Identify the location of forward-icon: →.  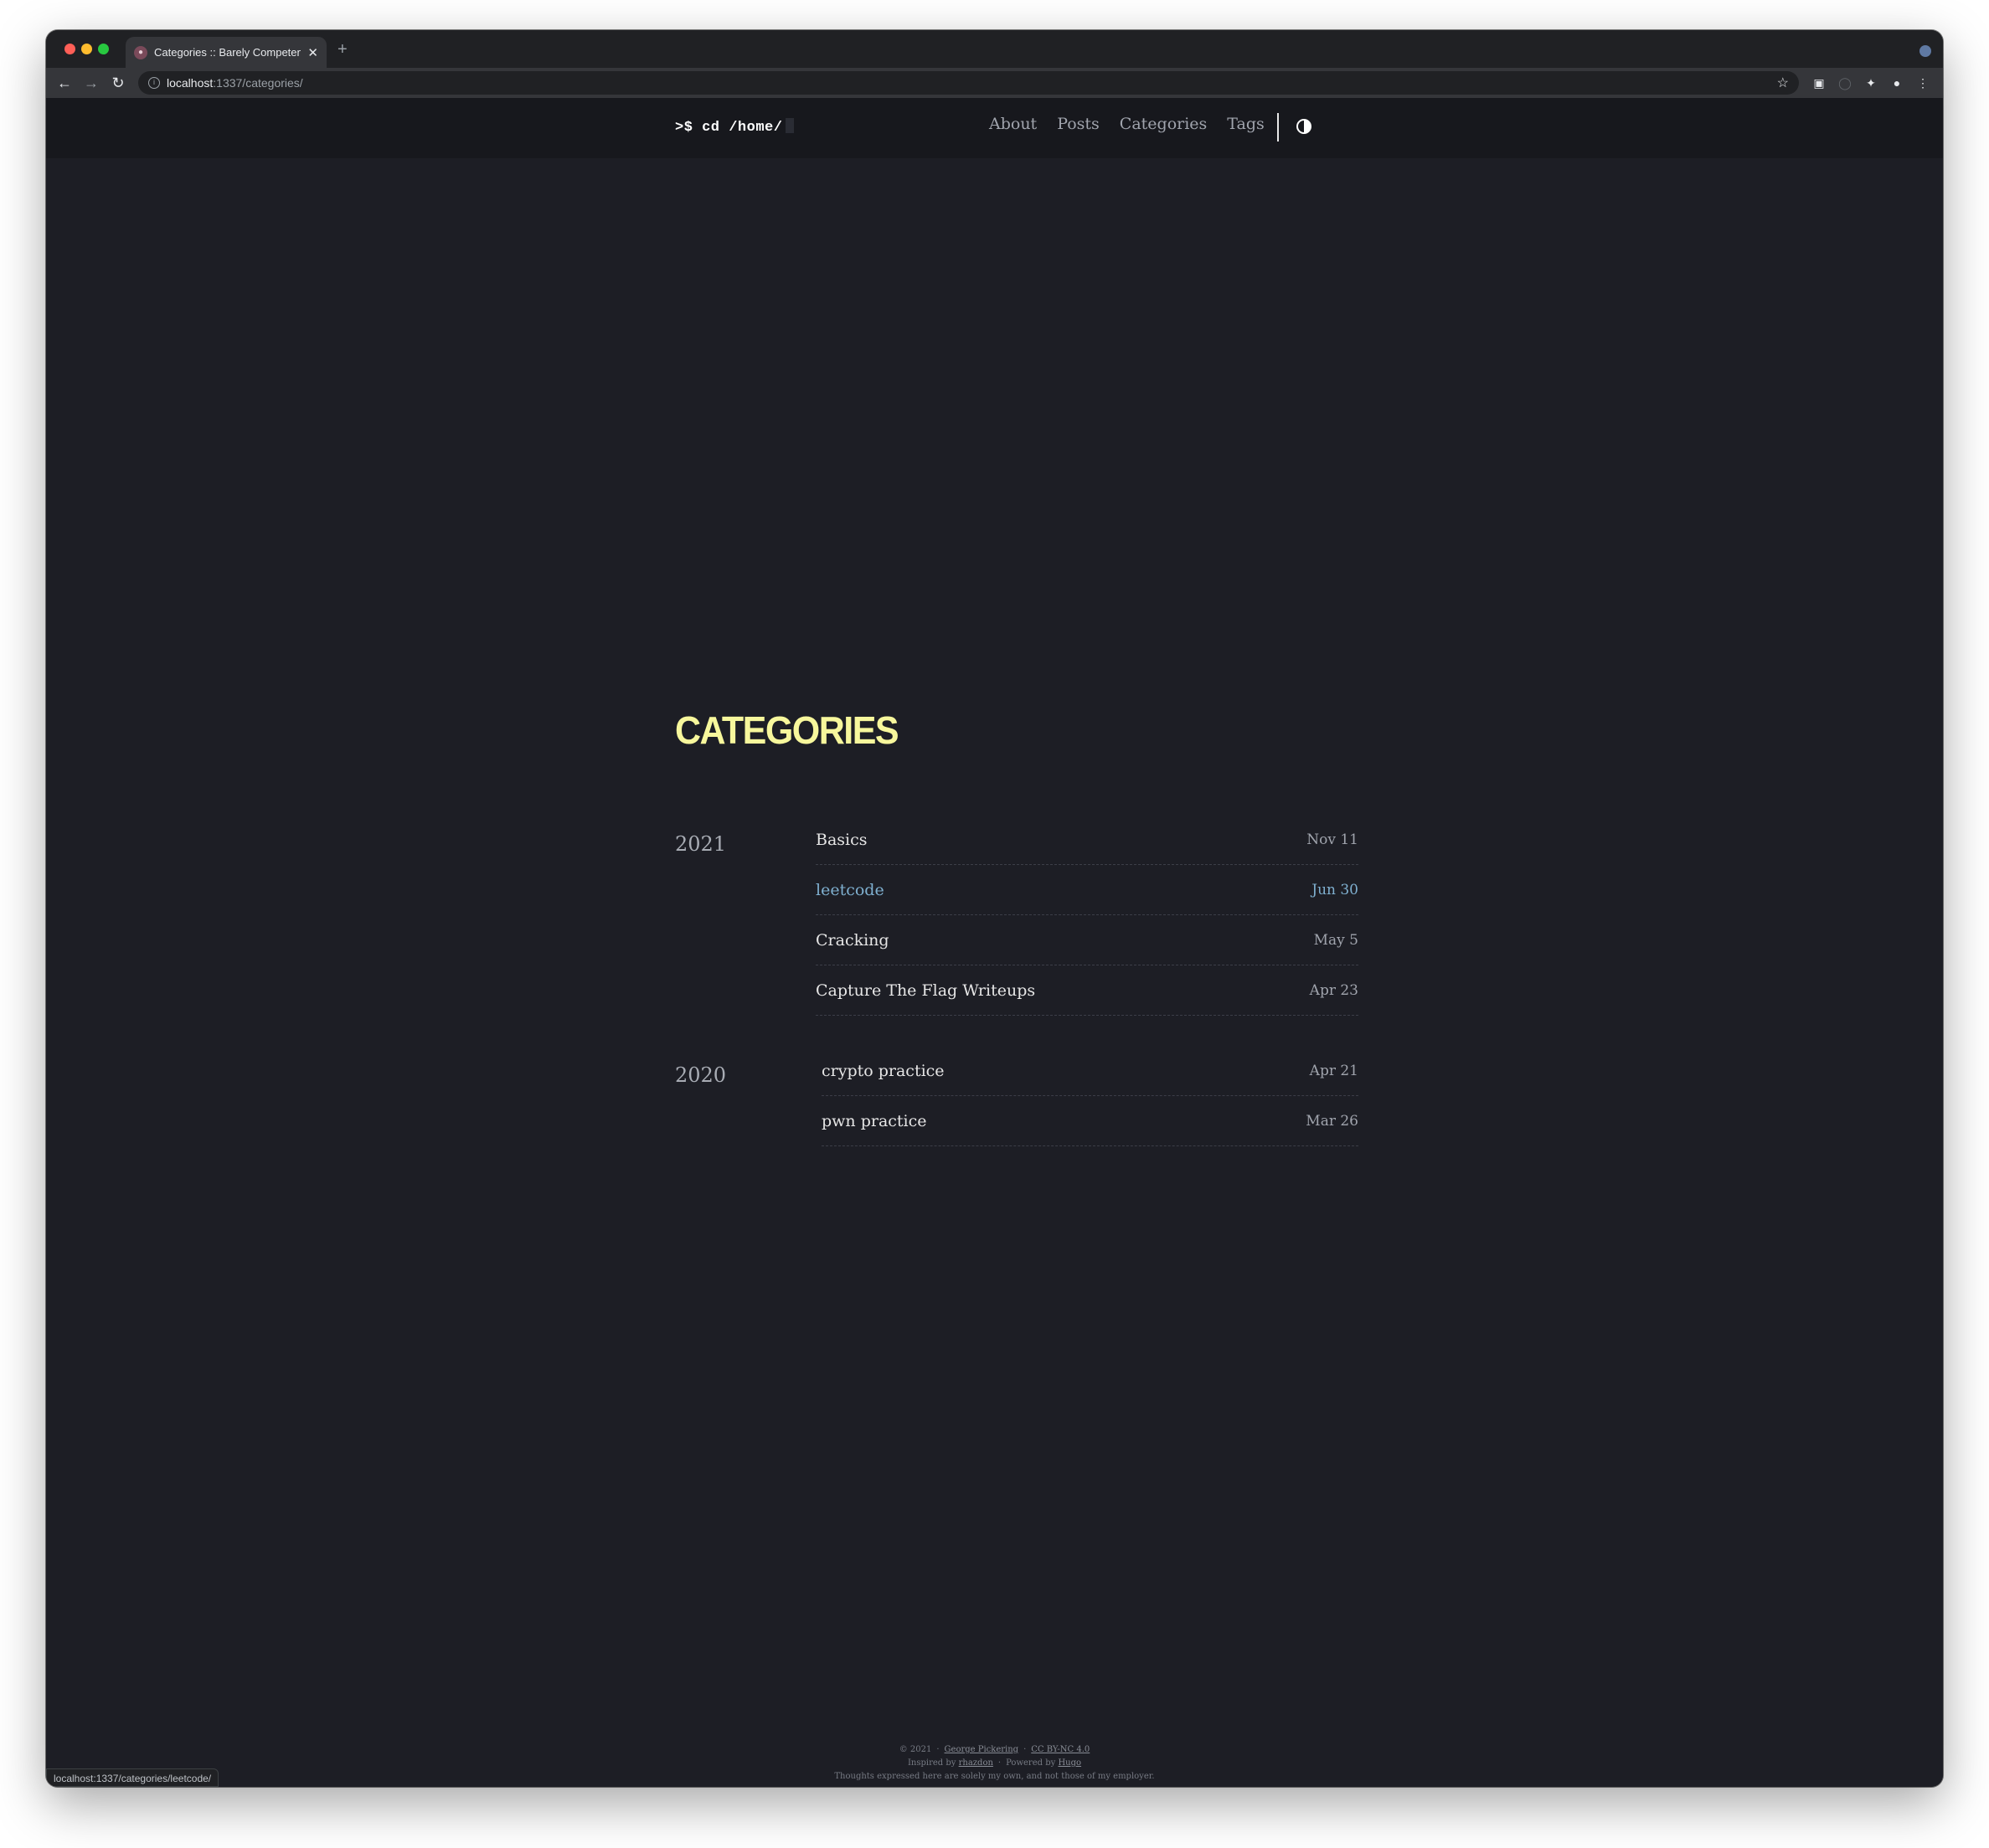
(91, 83).